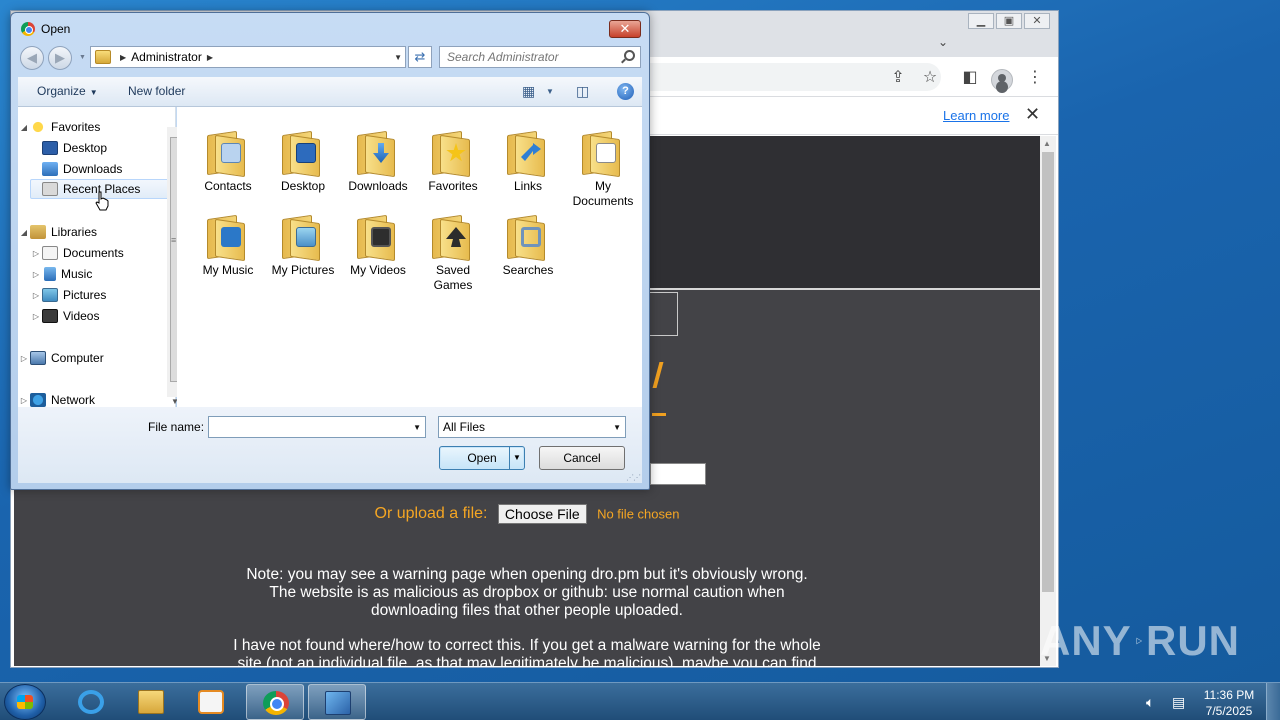  Describe the element at coordinates (38, 400) in the screenshot. I see `network-icon` at that location.